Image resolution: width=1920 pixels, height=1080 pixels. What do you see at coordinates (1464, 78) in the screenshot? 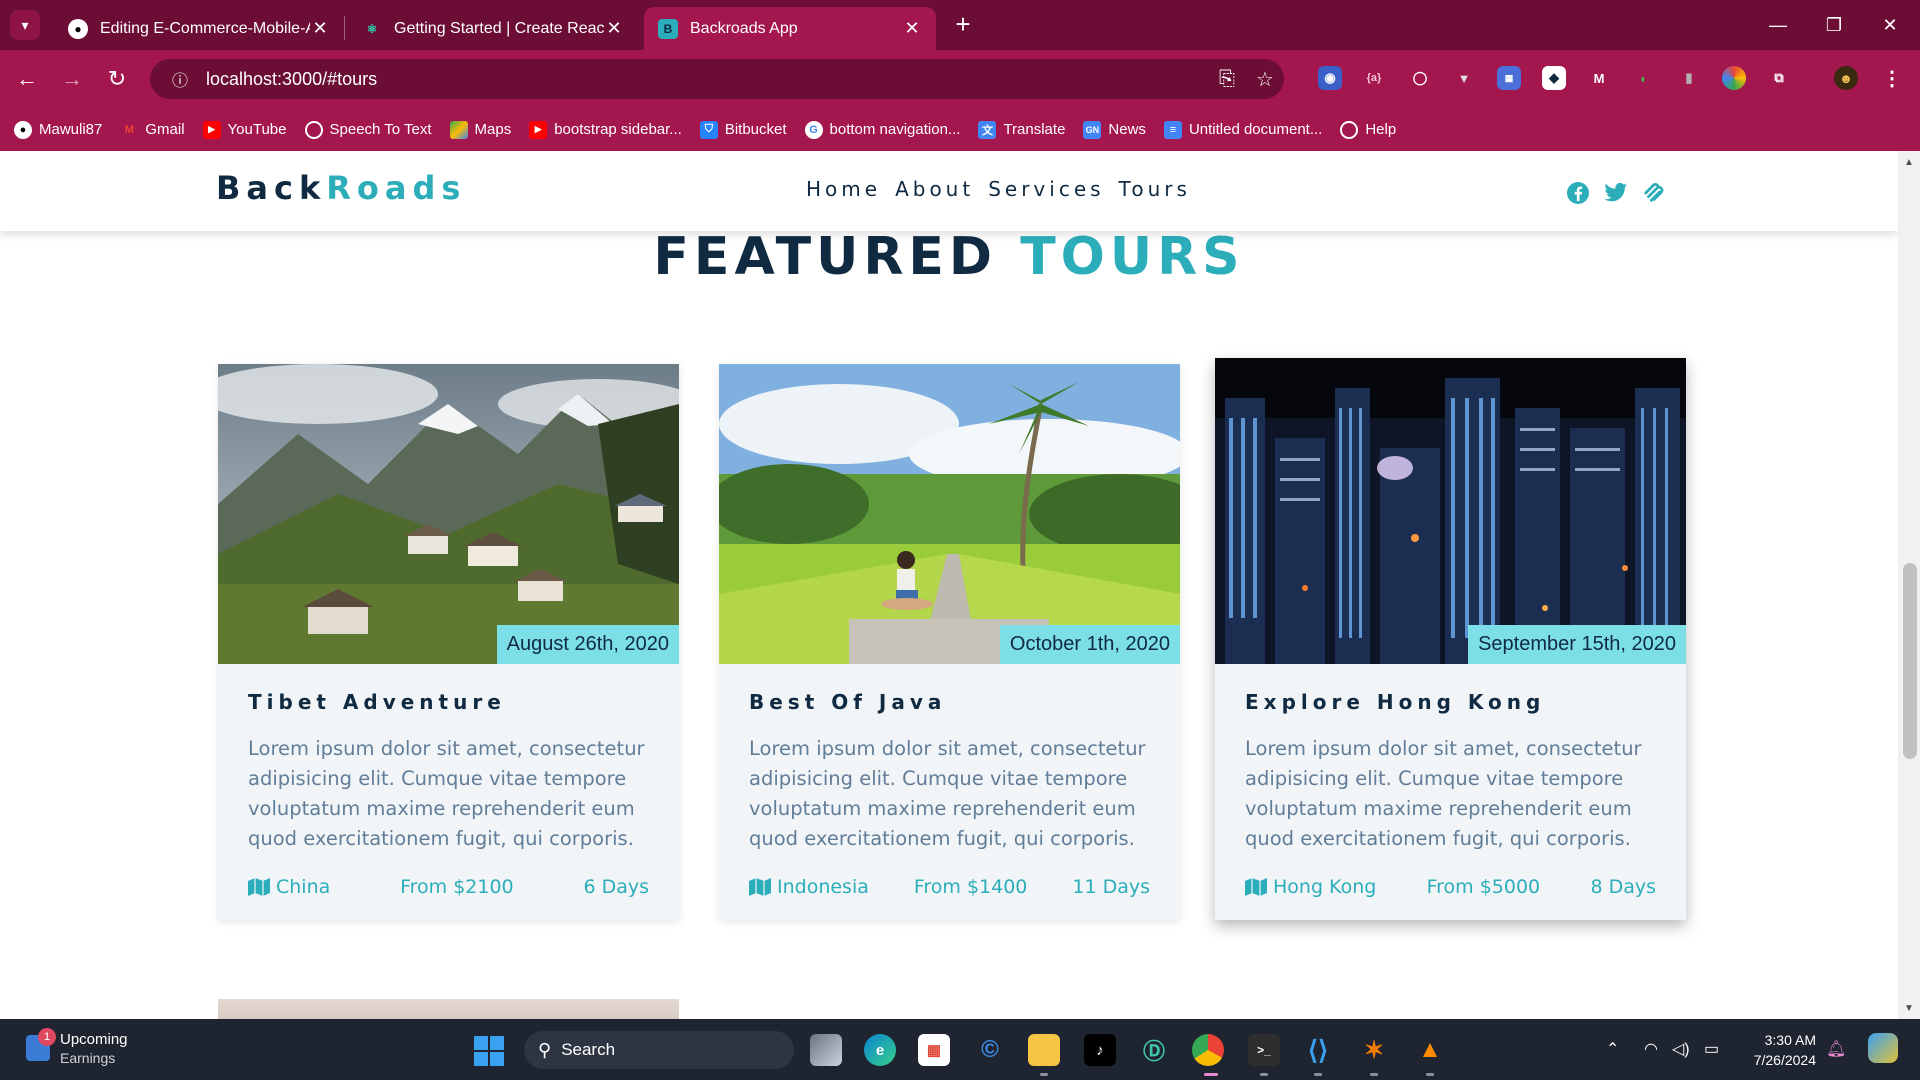
I see `extension-icon: ▼` at bounding box center [1464, 78].